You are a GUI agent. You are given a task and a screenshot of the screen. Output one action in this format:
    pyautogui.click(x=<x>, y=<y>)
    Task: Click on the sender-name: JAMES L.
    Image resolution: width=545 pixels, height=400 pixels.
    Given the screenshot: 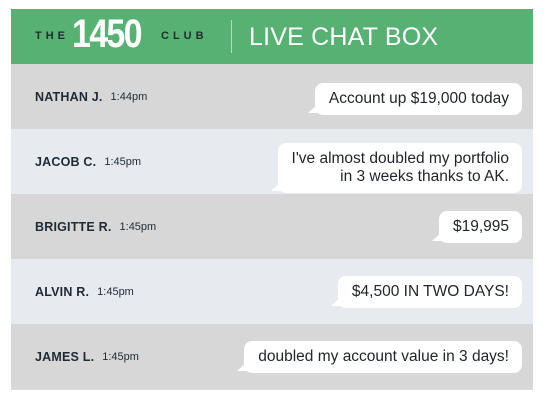 What is the action you would take?
    pyautogui.click(x=65, y=356)
    